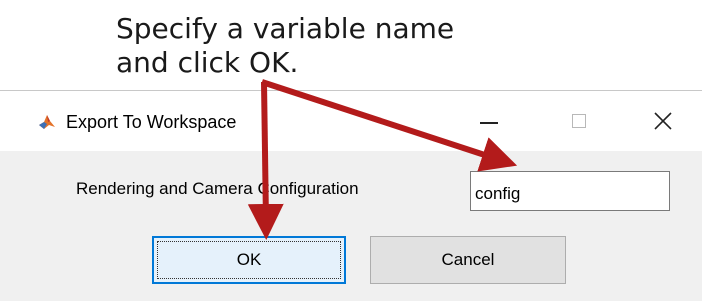 The width and height of the screenshot is (702, 301). What do you see at coordinates (151, 122) in the screenshot?
I see `dialog-title: Export To Workspace` at bounding box center [151, 122].